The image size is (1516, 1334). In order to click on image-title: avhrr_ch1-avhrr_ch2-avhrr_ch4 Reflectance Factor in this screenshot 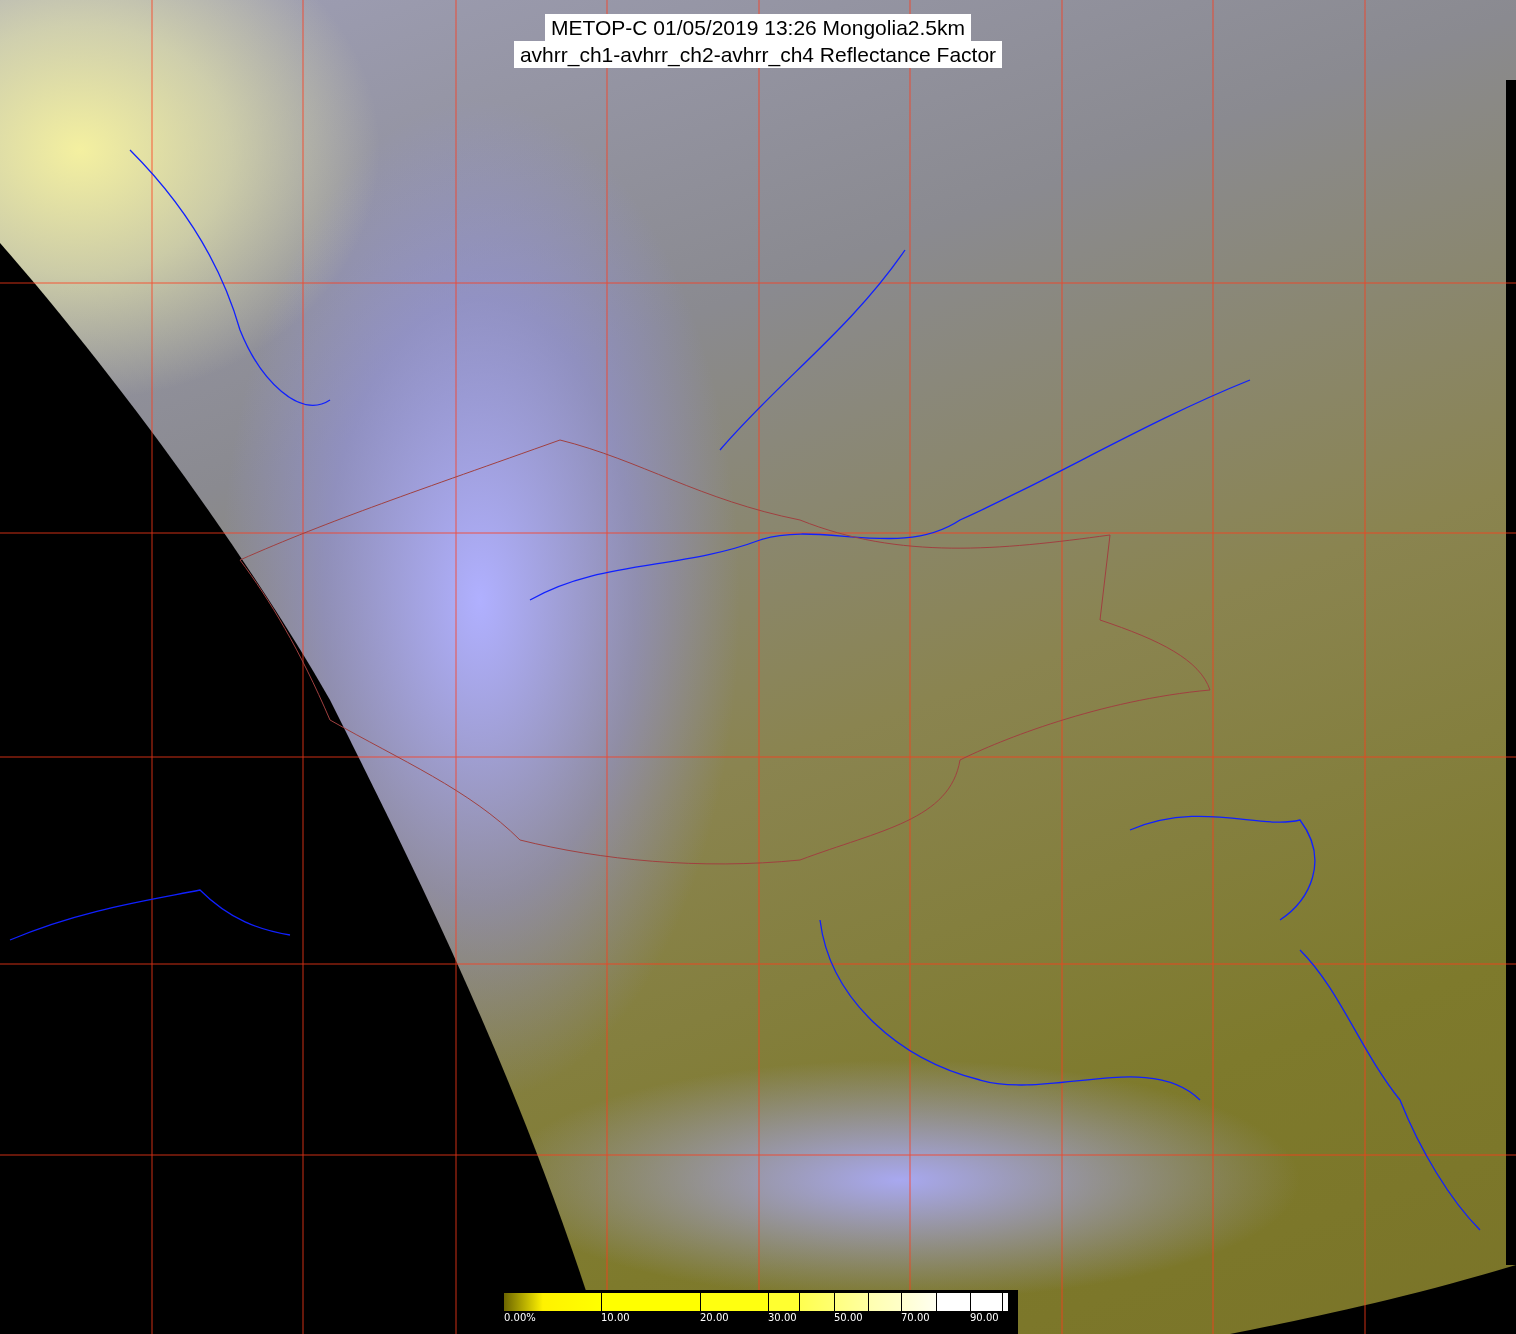, I will do `click(758, 54)`.